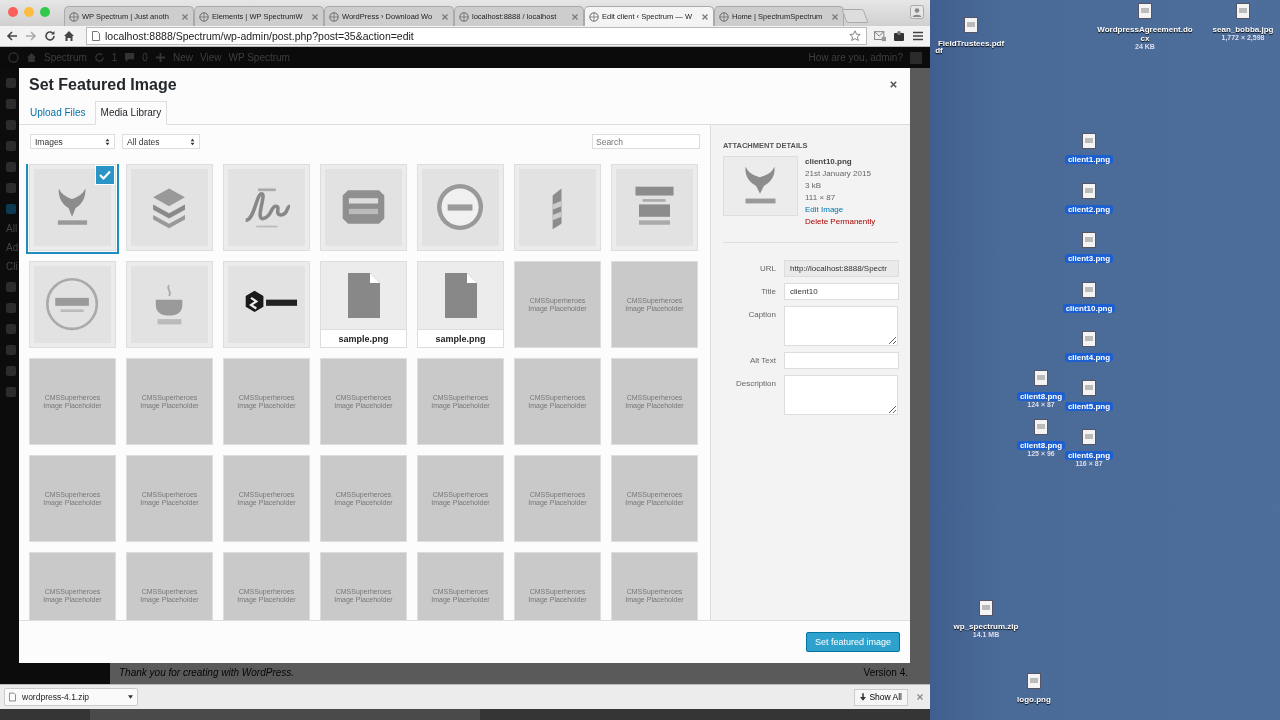 The image size is (1280, 720). What do you see at coordinates (840, 222) in the screenshot?
I see `delete-link: Delete Permanently` at bounding box center [840, 222].